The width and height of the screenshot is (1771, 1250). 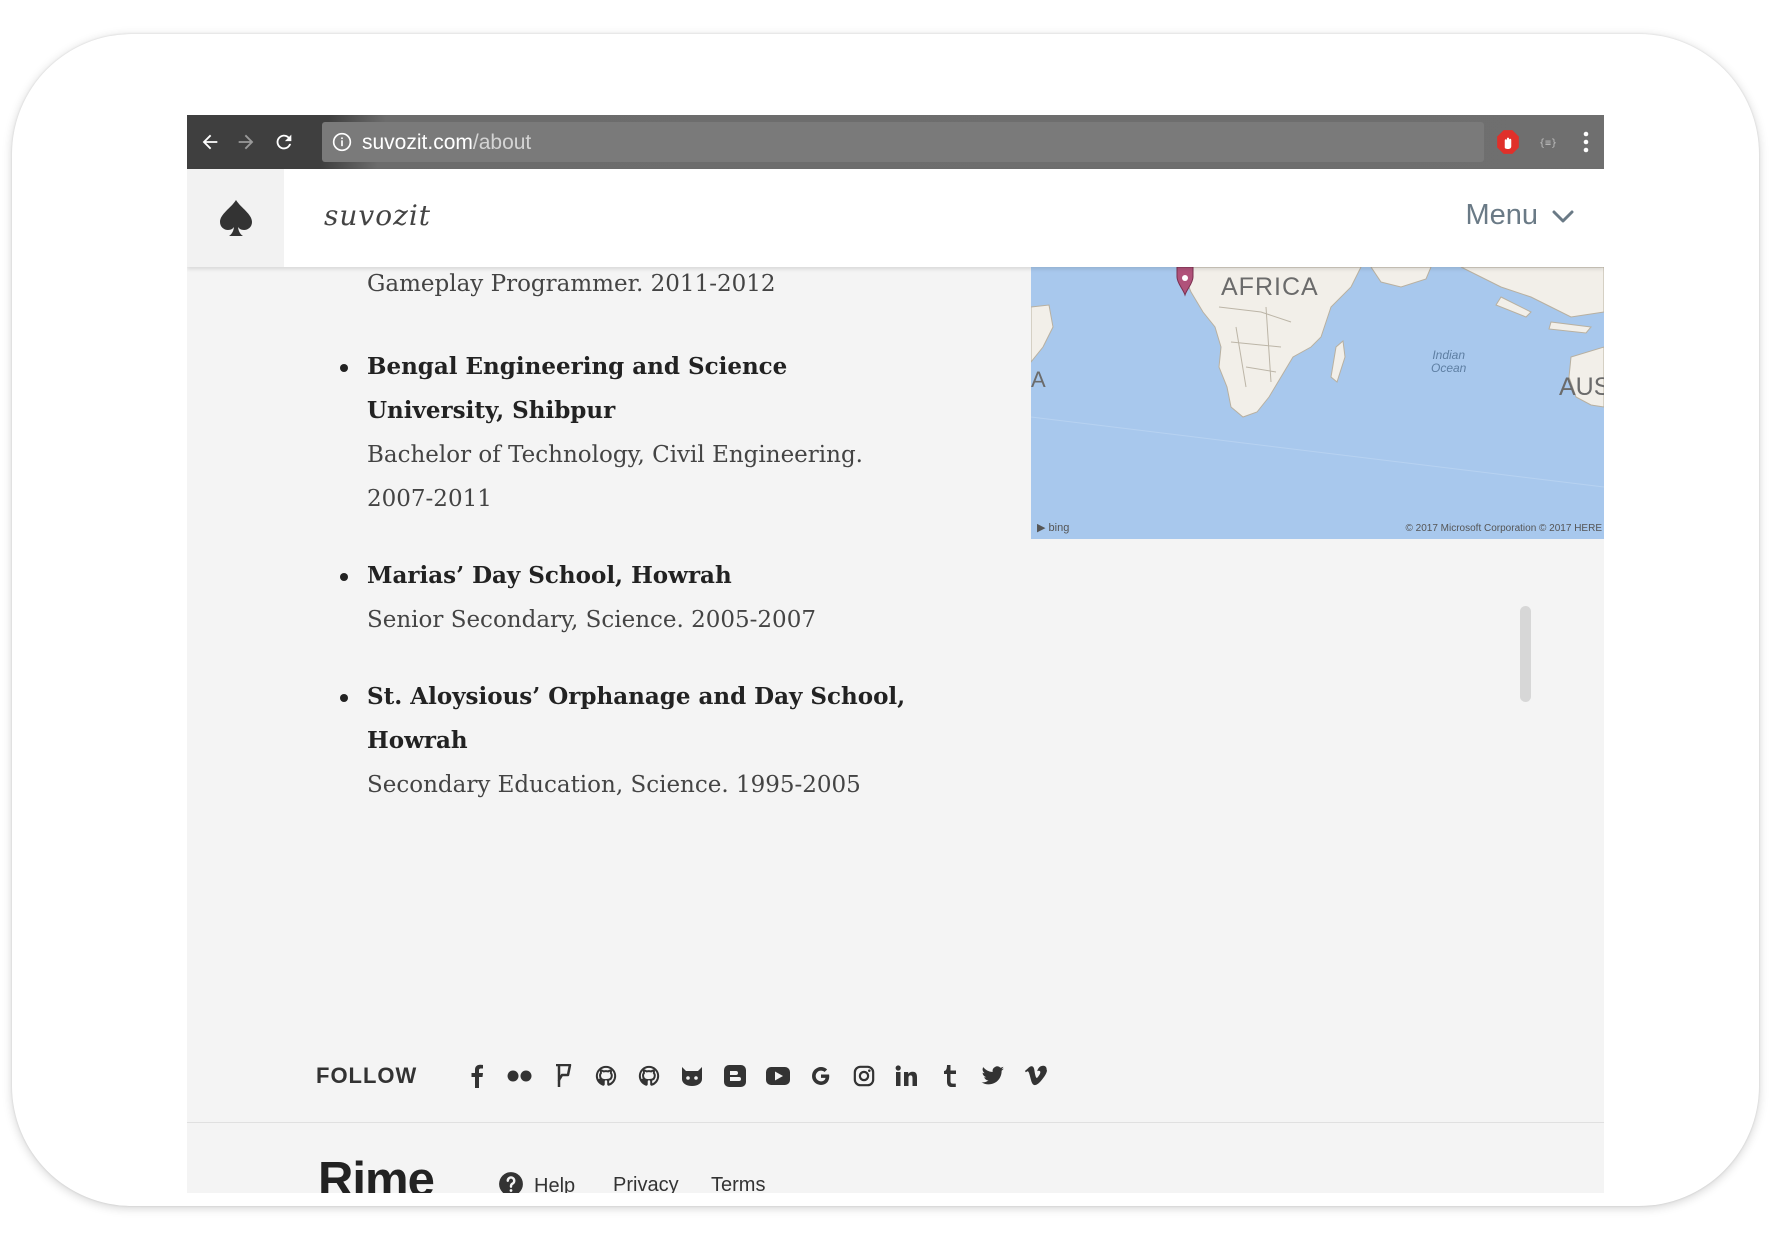 What do you see at coordinates (1270, 287) in the screenshot?
I see `map-label-africa: AFRICA` at bounding box center [1270, 287].